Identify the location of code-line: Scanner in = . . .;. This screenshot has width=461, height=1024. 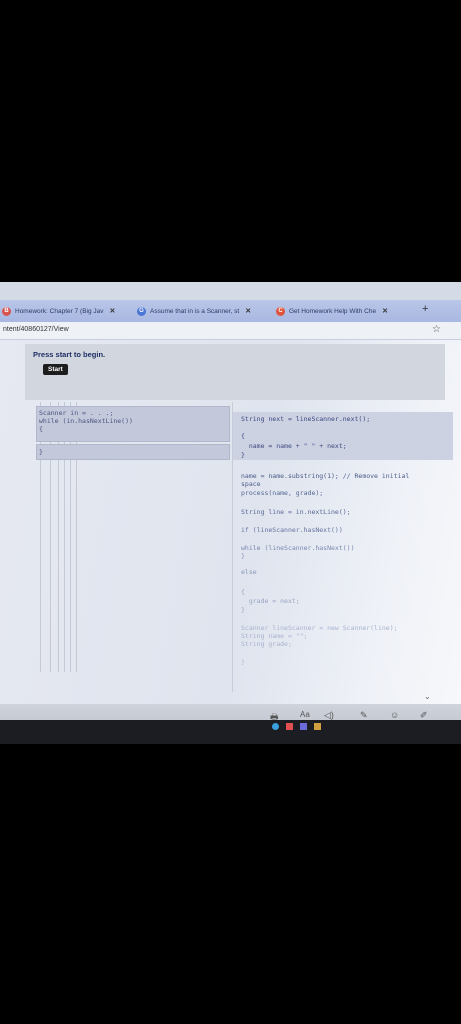
(76, 413).